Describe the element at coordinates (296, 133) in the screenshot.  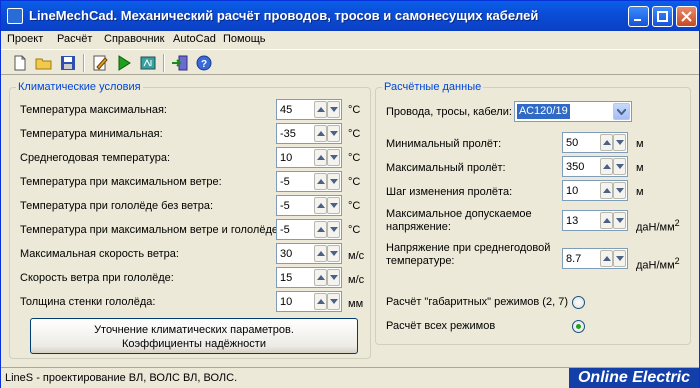
I see `temp-min-input` at that location.